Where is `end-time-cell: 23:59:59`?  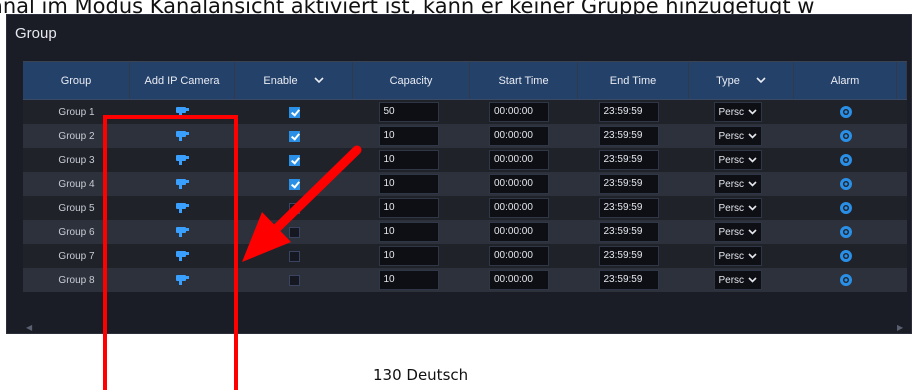
end-time-cell: 23:59:59 is located at coordinates (633, 136).